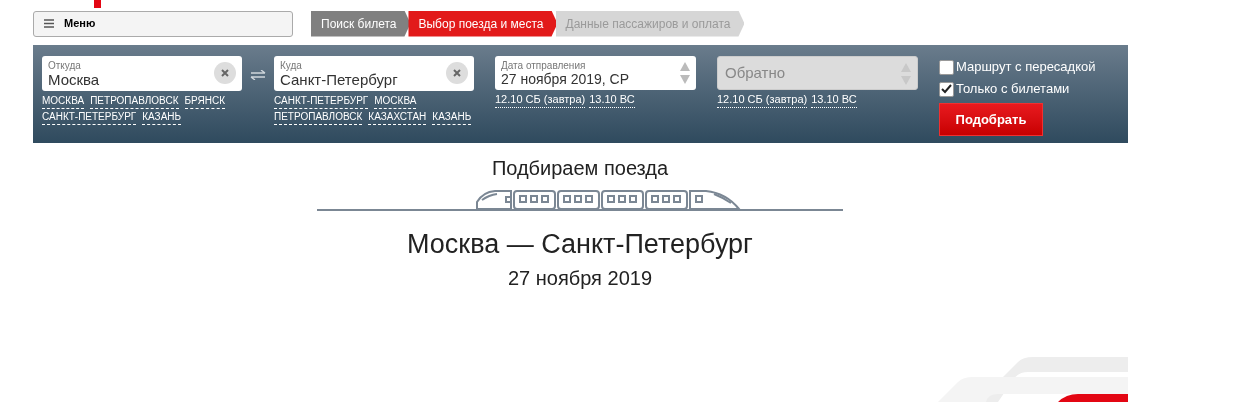 This screenshot has width=1248, height=402. What do you see at coordinates (1026, 67) in the screenshot?
I see `checkbox-label: Маршрут с пересадкой` at bounding box center [1026, 67].